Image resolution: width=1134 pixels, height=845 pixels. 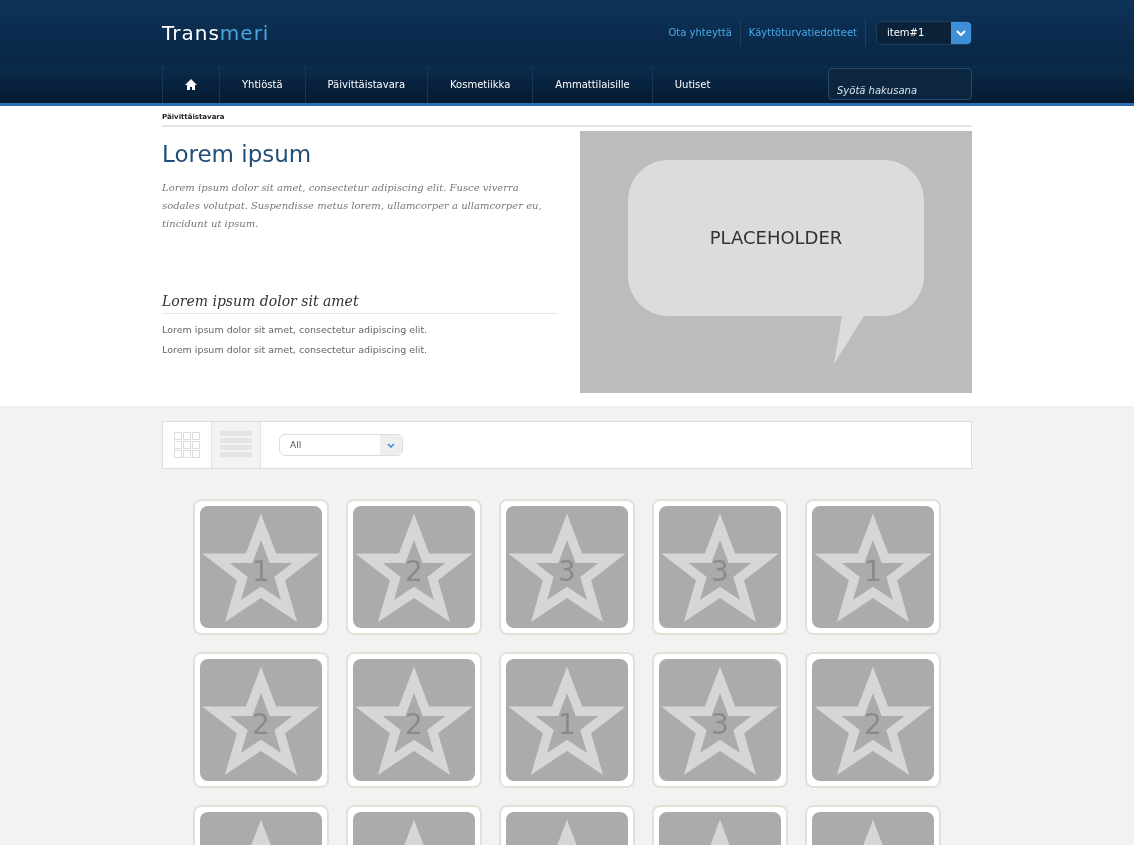 What do you see at coordinates (236, 445) in the screenshot?
I see `list-view-button` at bounding box center [236, 445].